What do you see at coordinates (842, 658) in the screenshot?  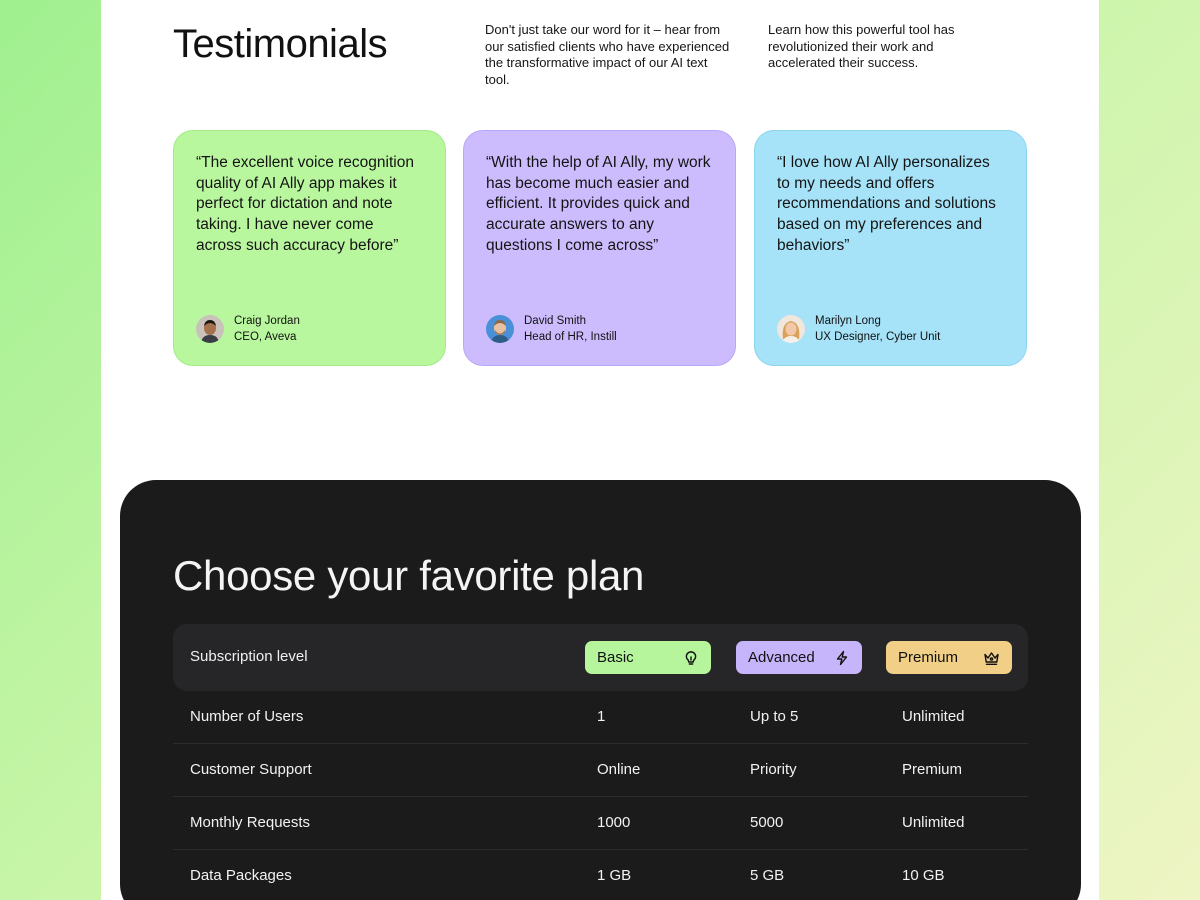 I see `lightning-icon` at bounding box center [842, 658].